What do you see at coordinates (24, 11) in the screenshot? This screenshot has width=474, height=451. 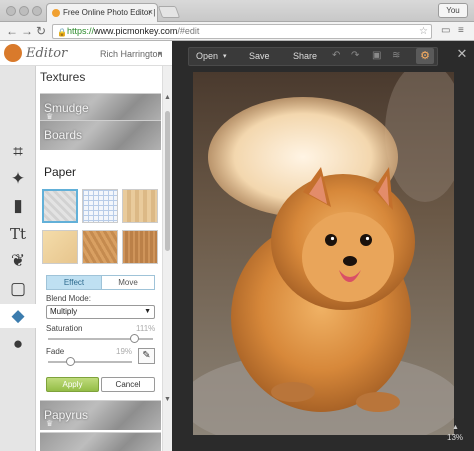 I see `minimize-window-button` at bounding box center [24, 11].